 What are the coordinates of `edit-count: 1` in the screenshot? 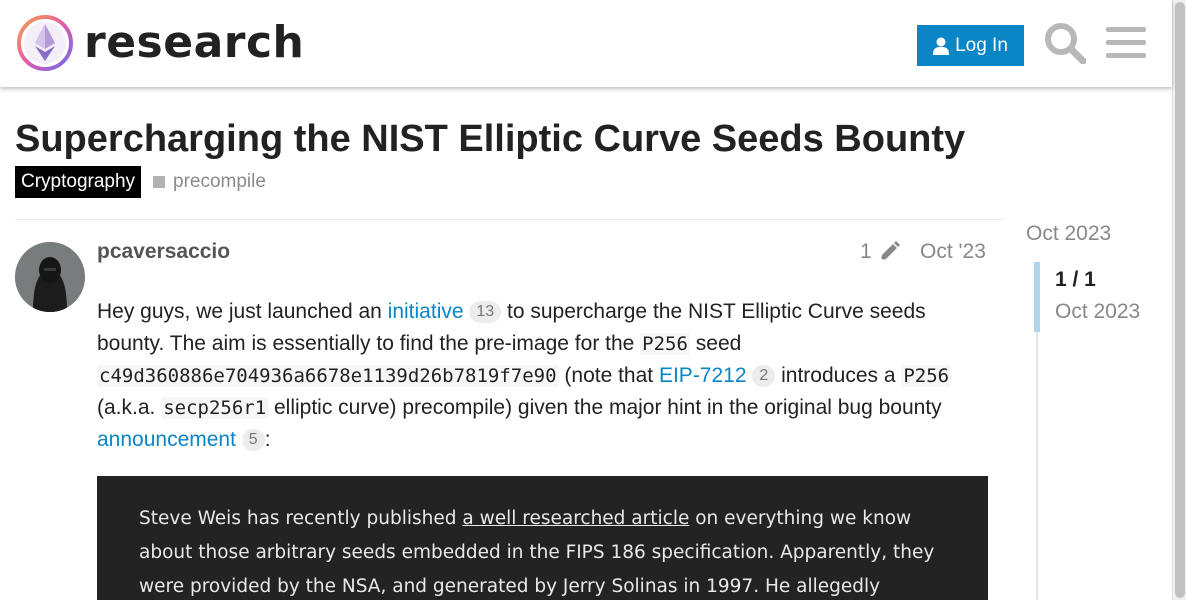 It's located at (866, 251).